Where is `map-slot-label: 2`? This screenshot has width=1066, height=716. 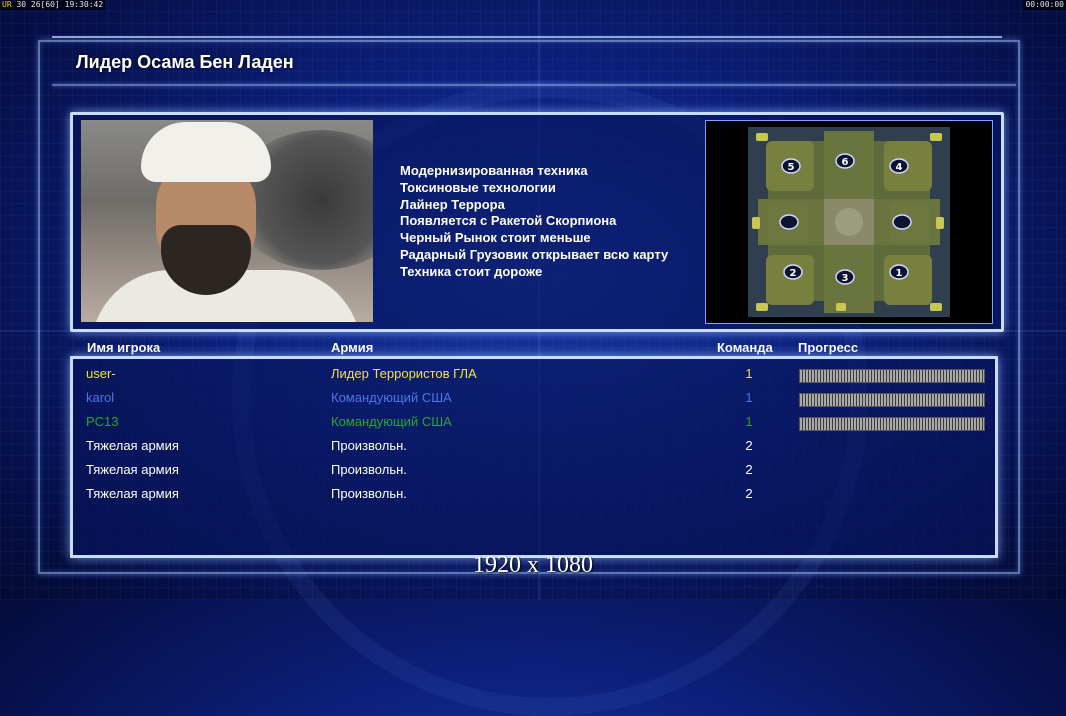
map-slot-label: 2 is located at coordinates (793, 273).